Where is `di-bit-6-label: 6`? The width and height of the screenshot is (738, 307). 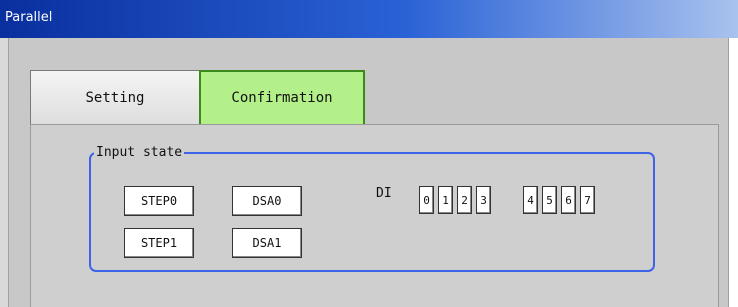
di-bit-6-label: 6 is located at coordinates (568, 200).